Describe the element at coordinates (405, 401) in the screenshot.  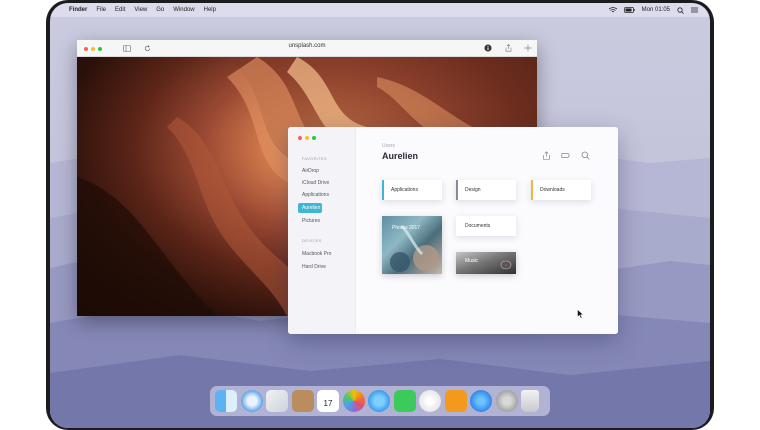
I see `facetime-dock-icon` at that location.